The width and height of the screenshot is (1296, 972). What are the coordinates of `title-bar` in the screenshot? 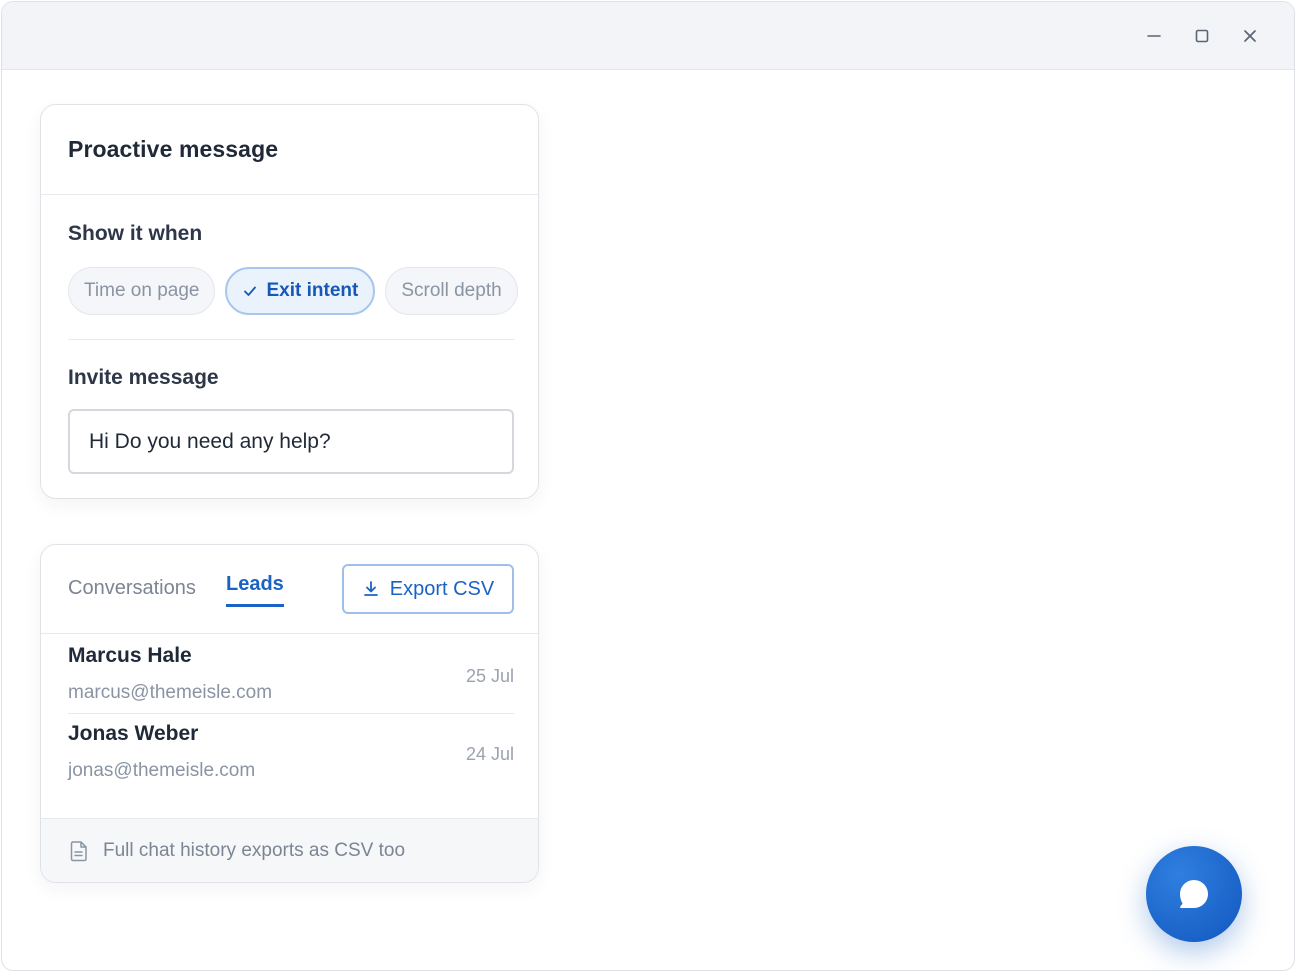 It's located at (648, 36).